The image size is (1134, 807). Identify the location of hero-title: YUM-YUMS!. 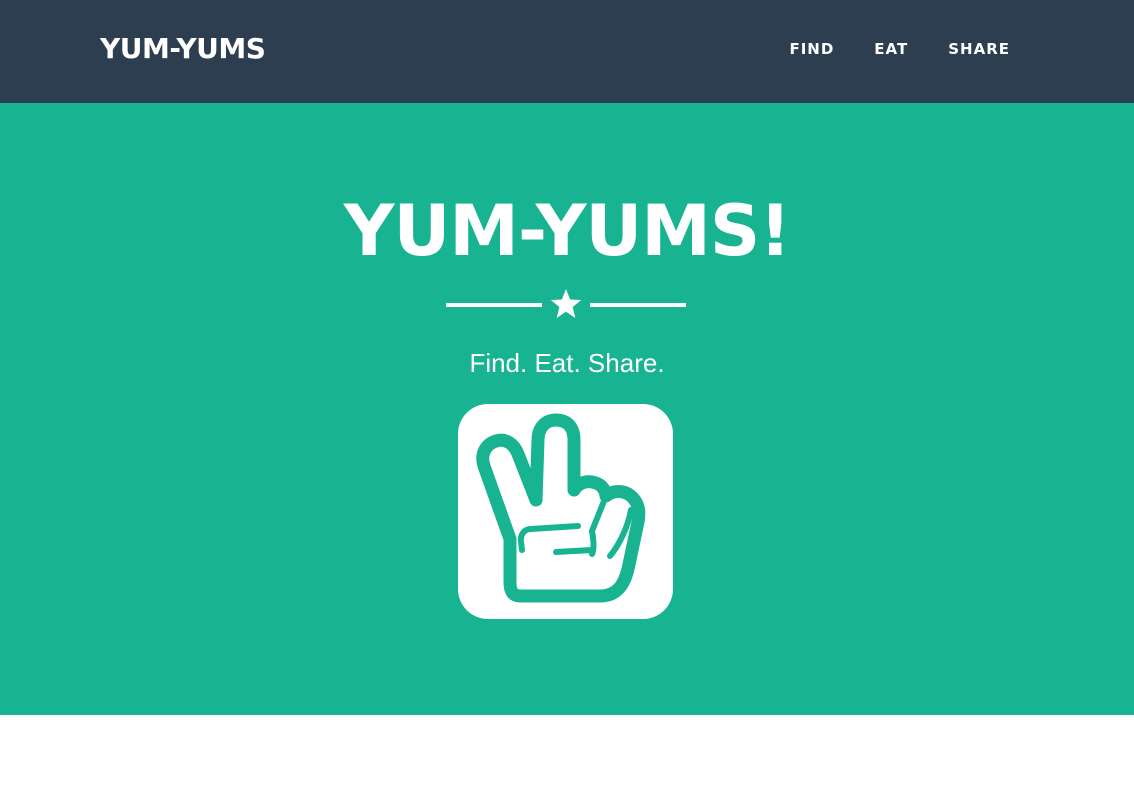
(567, 231).